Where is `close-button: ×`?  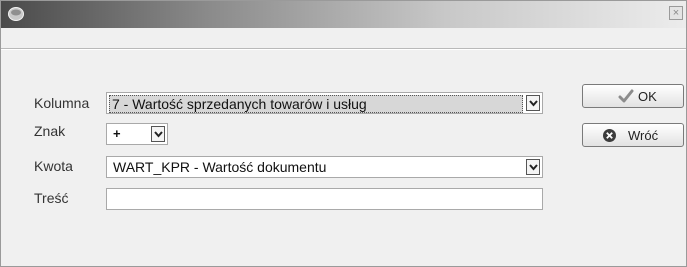 close-button: × is located at coordinates (676, 13).